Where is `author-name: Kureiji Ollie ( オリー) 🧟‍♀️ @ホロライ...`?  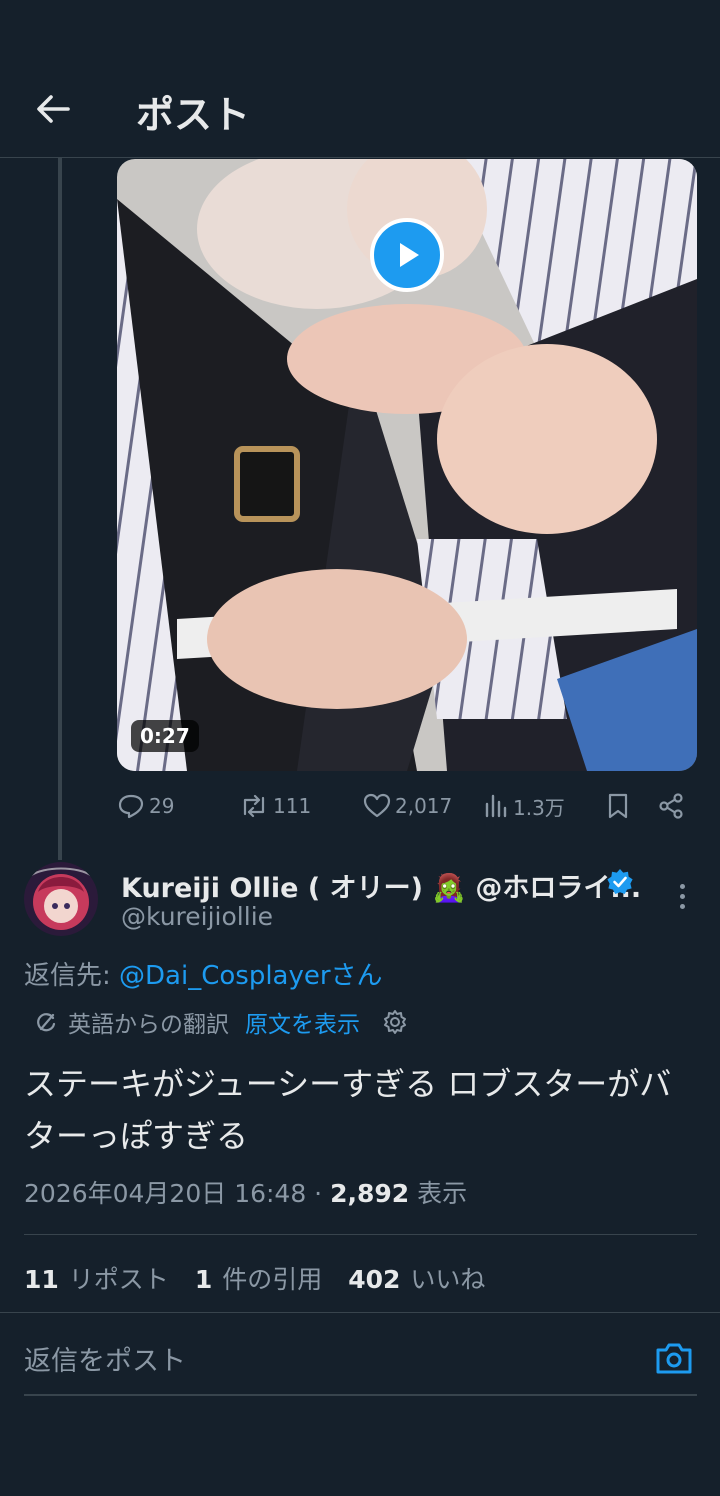 author-name: Kureiji Ollie ( オリー) 🧟‍♀️ @ホロライ... is located at coordinates (381, 885).